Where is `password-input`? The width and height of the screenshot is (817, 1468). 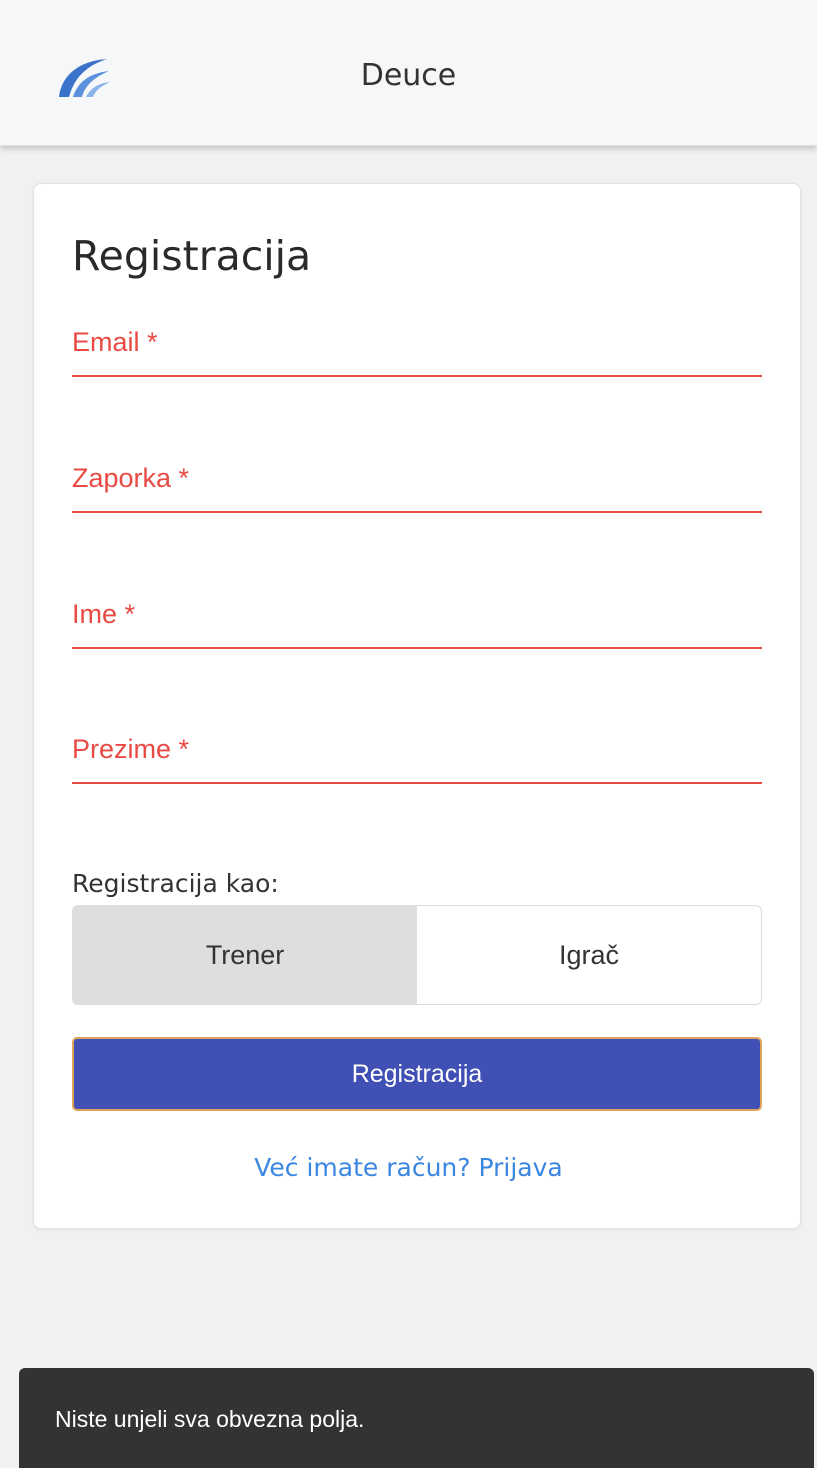 password-input is located at coordinates (419, 495).